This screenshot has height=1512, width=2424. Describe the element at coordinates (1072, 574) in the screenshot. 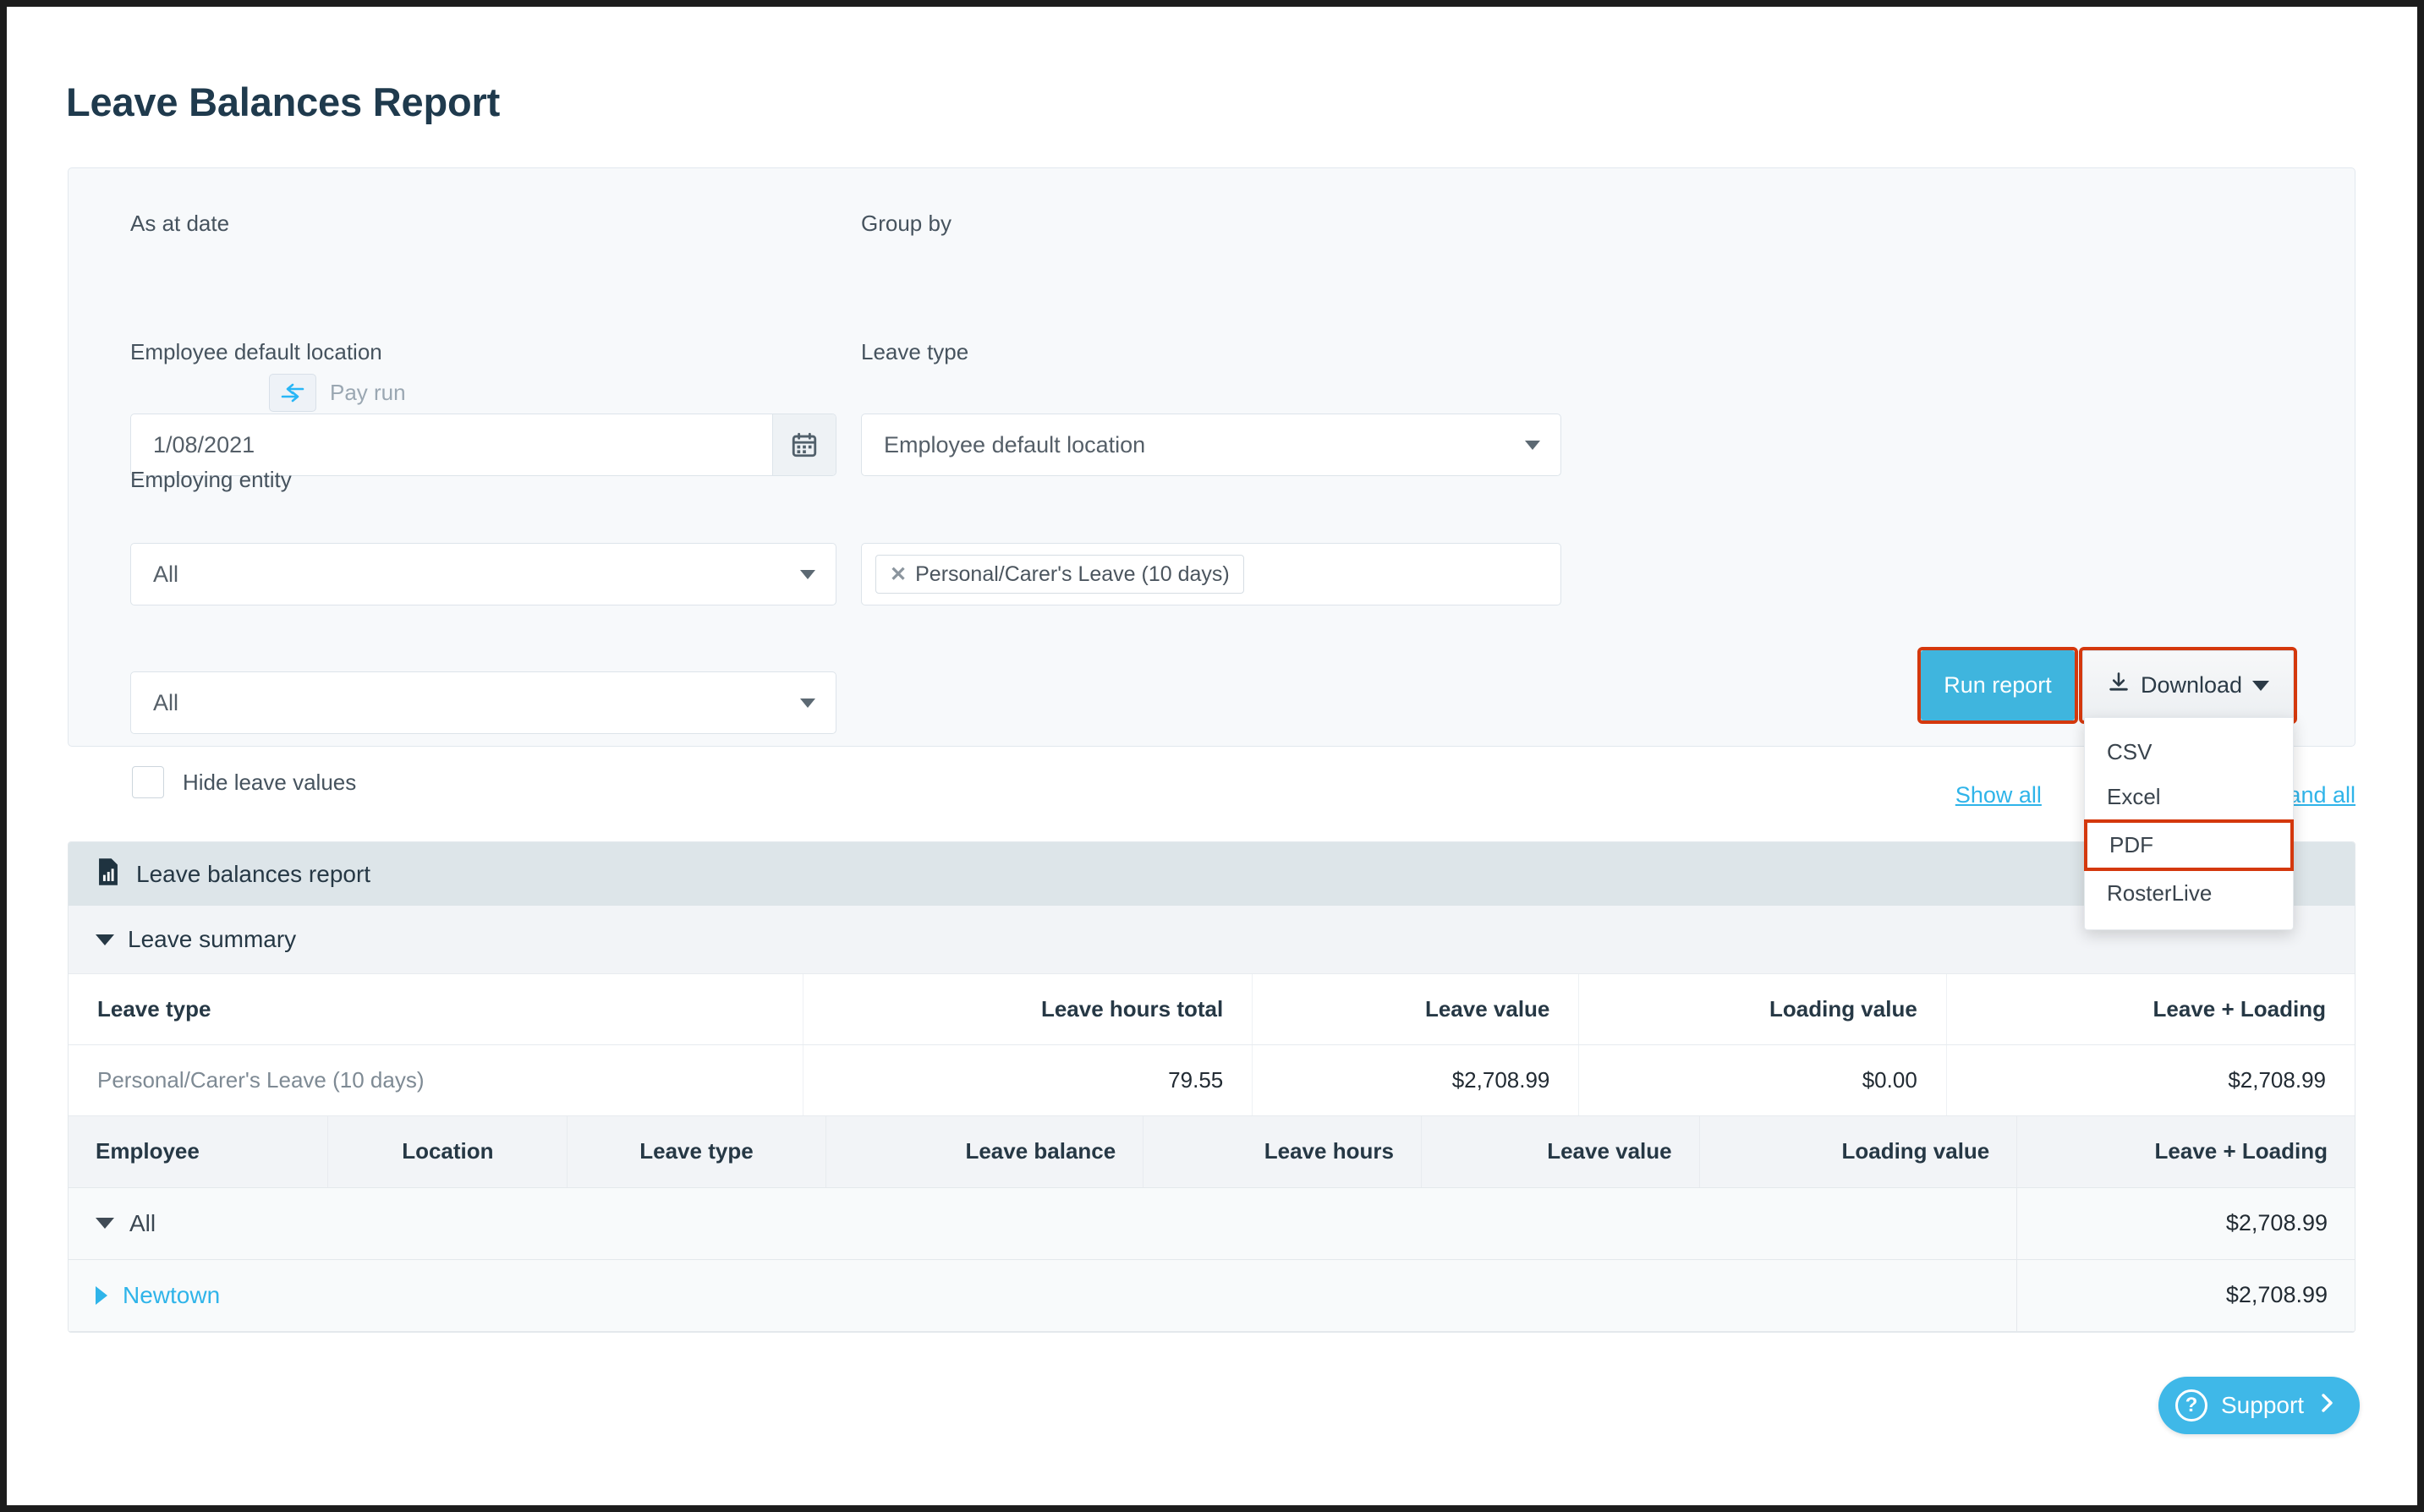

I see `leave-type-chip-label: Personal/Carer's Leave (10 days)` at that location.